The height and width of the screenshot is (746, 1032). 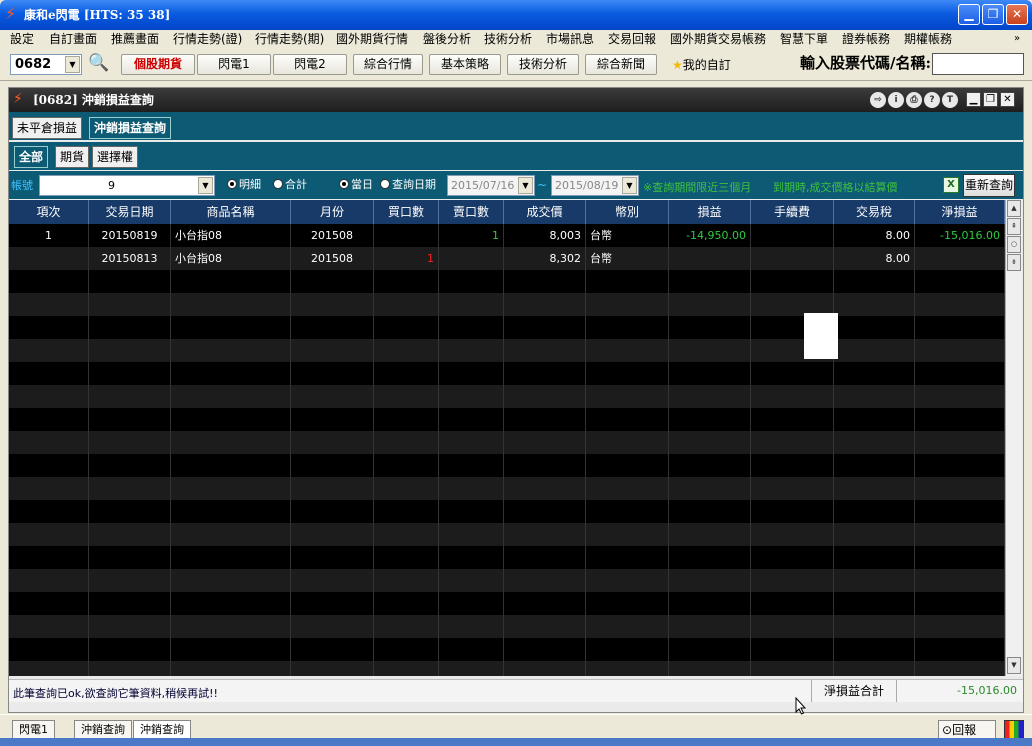 What do you see at coordinates (130, 128) in the screenshot?
I see `tab-offset-pl-query: 沖銷損益查詢` at bounding box center [130, 128].